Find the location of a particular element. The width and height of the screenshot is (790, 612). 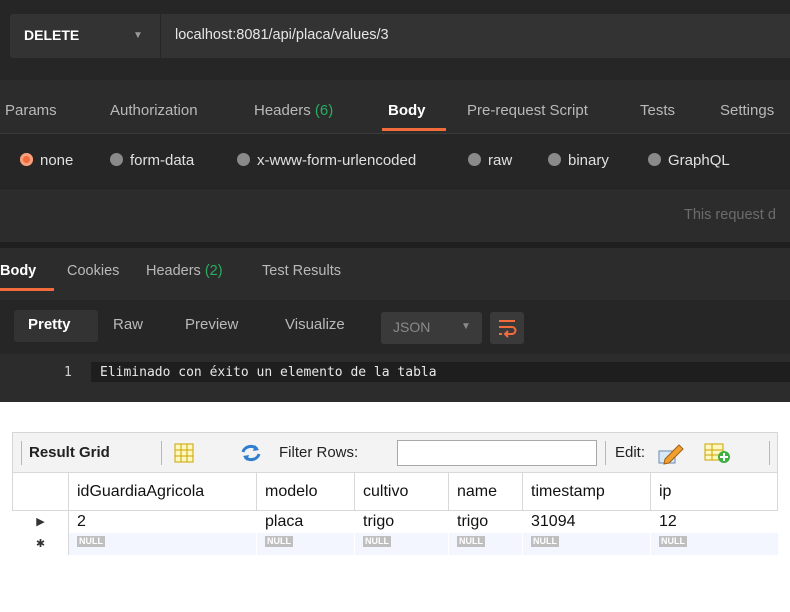

response-tab-headers: Headers (2) is located at coordinates (184, 271).